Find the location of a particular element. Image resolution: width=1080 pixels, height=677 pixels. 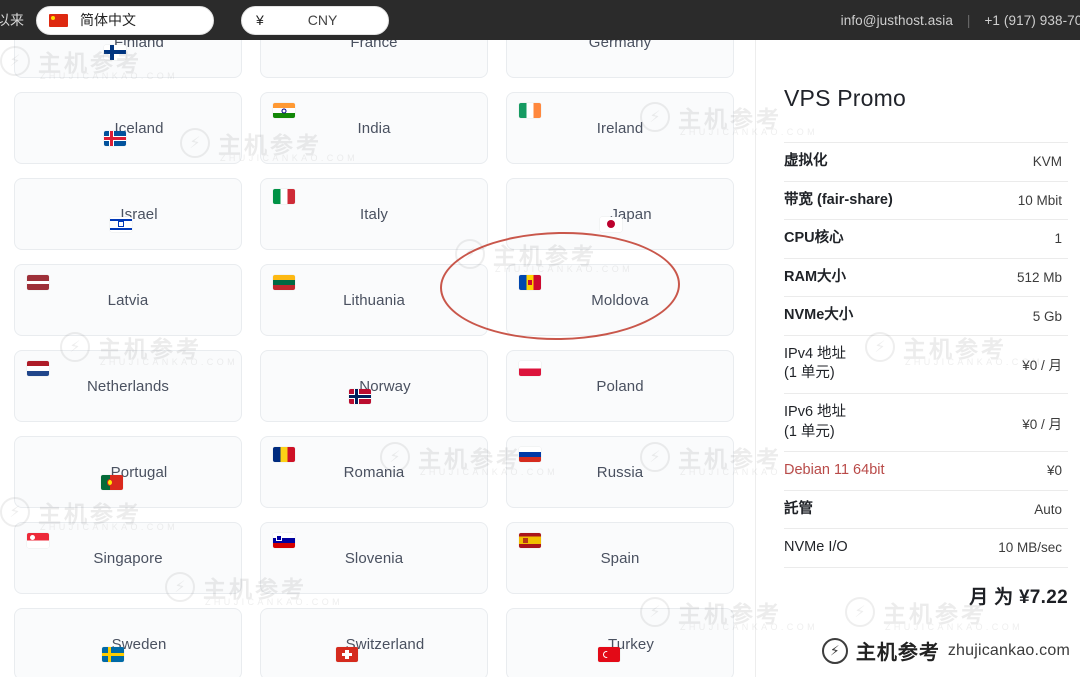

country-name: Ireland is located at coordinates (620, 128).